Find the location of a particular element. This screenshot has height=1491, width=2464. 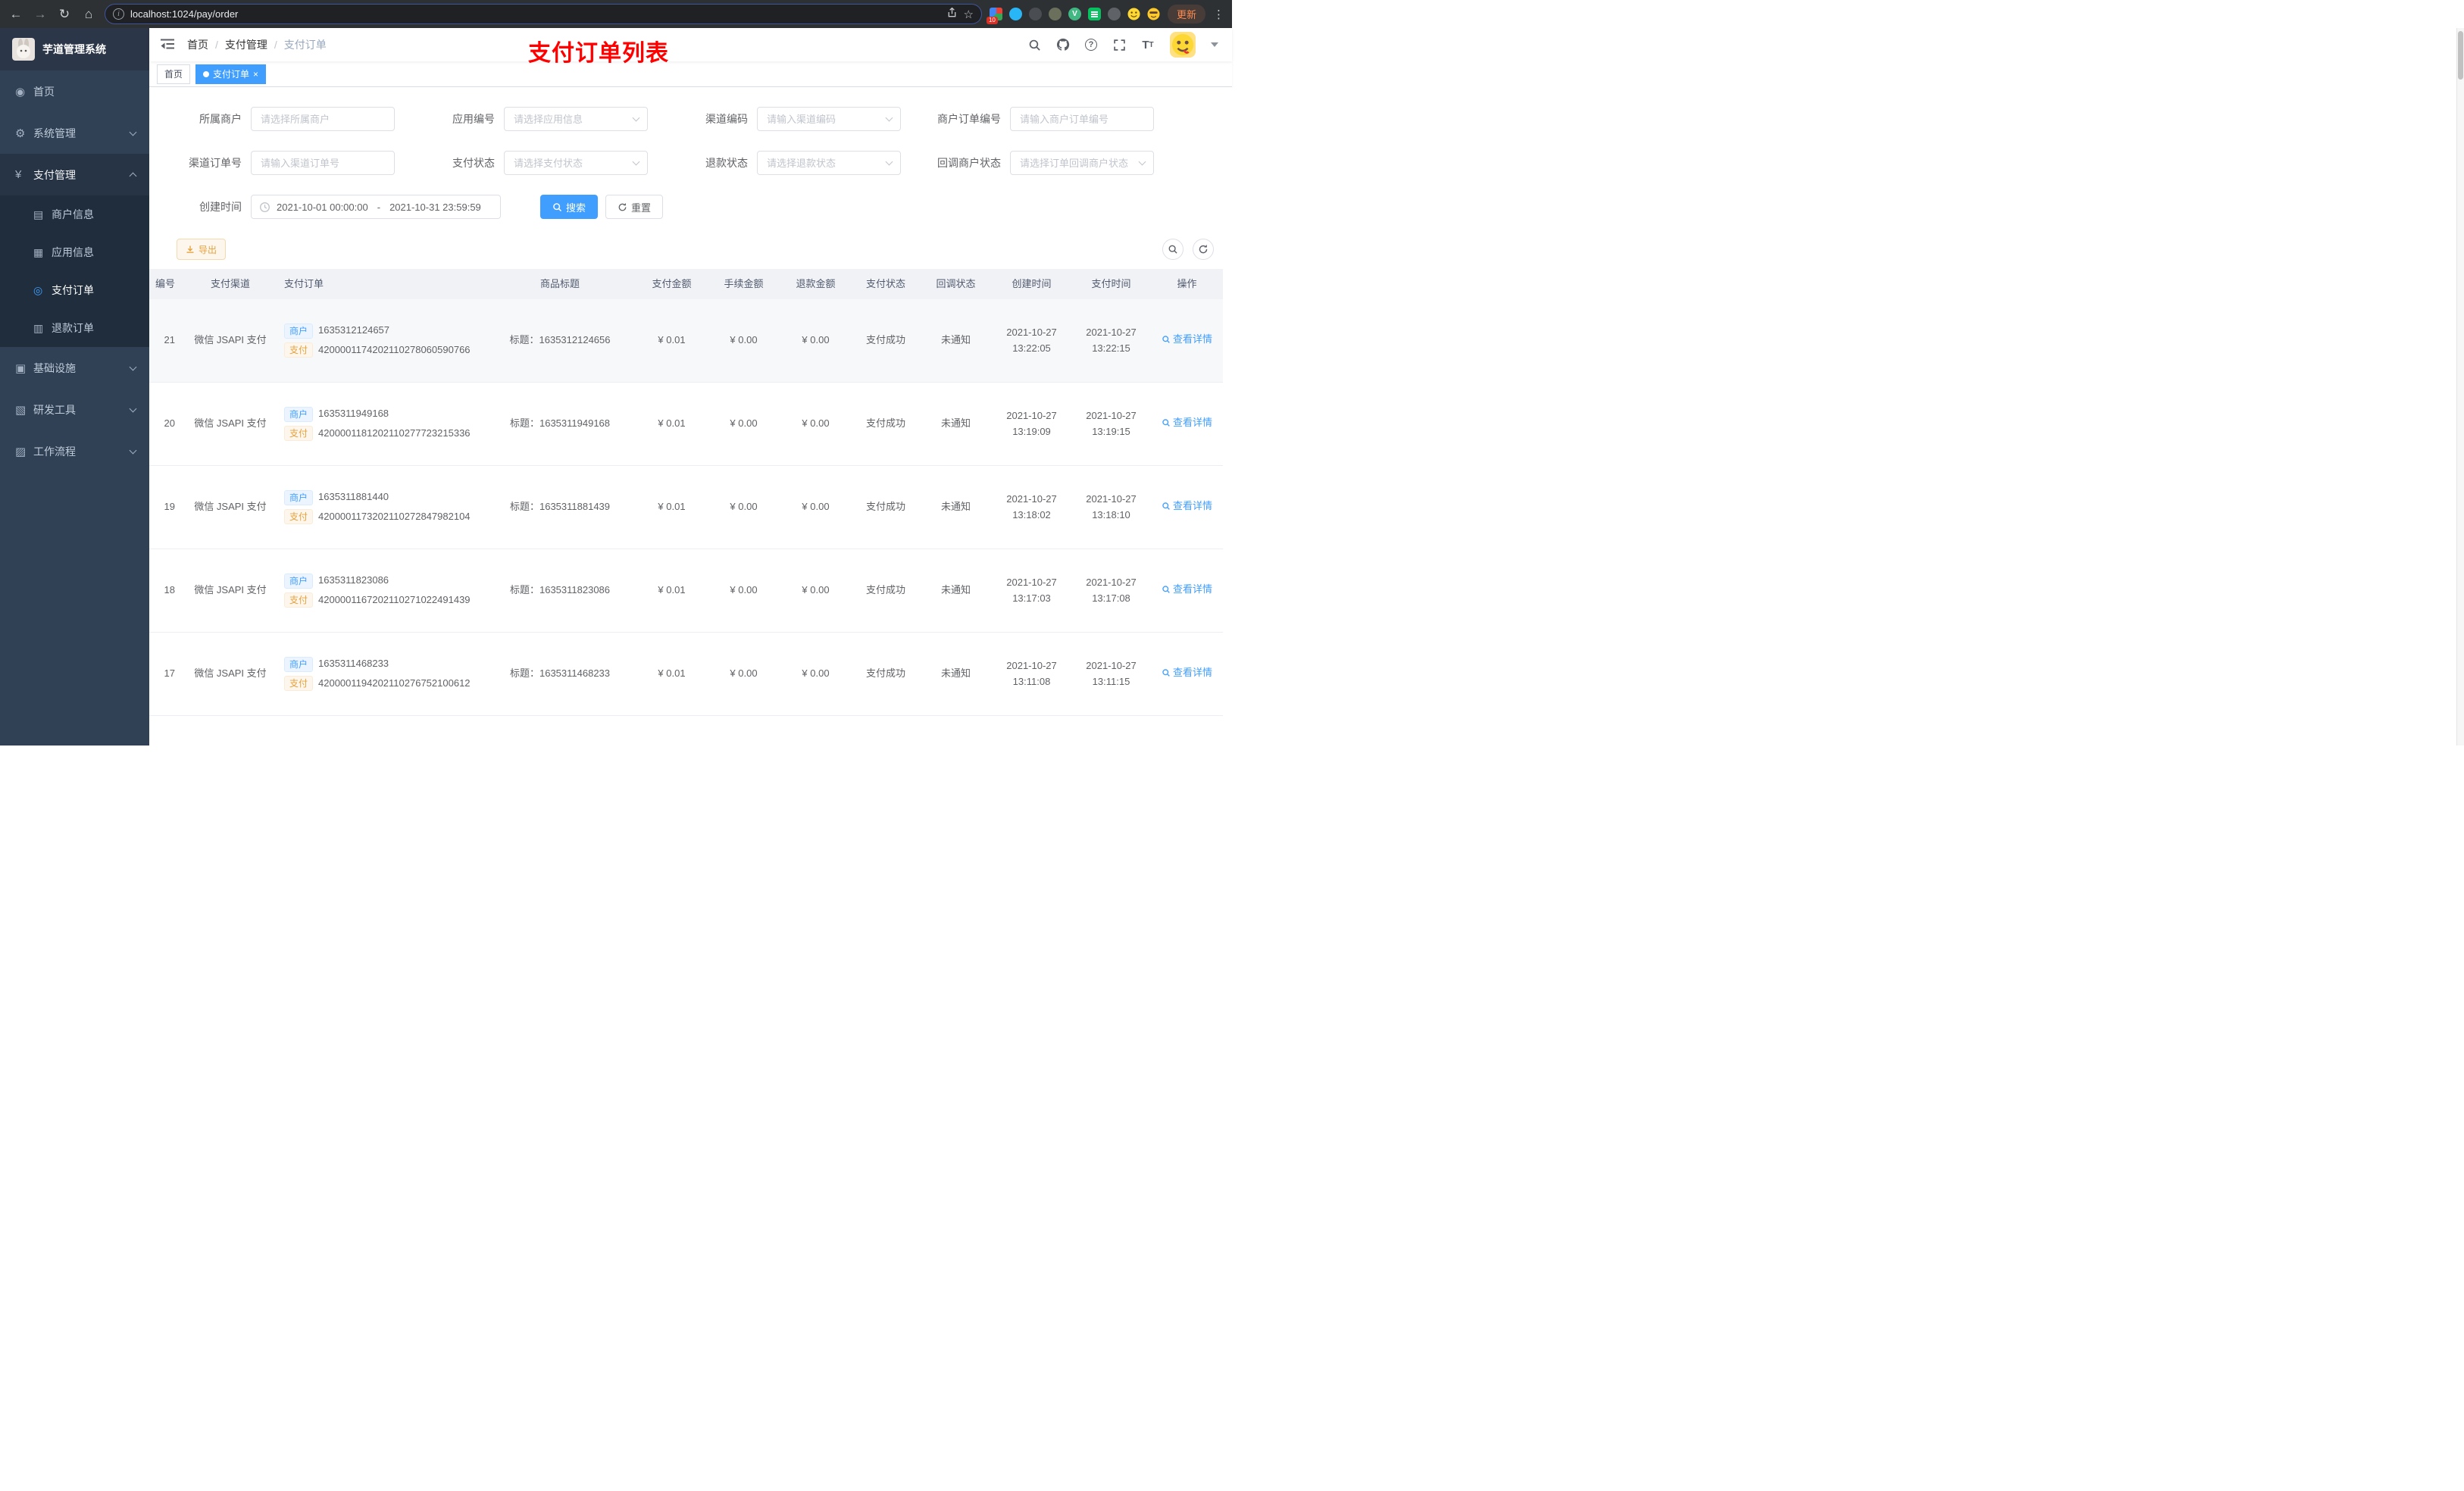

cell-channel: 微信 JSAPI 支付 is located at coordinates (230, 423).